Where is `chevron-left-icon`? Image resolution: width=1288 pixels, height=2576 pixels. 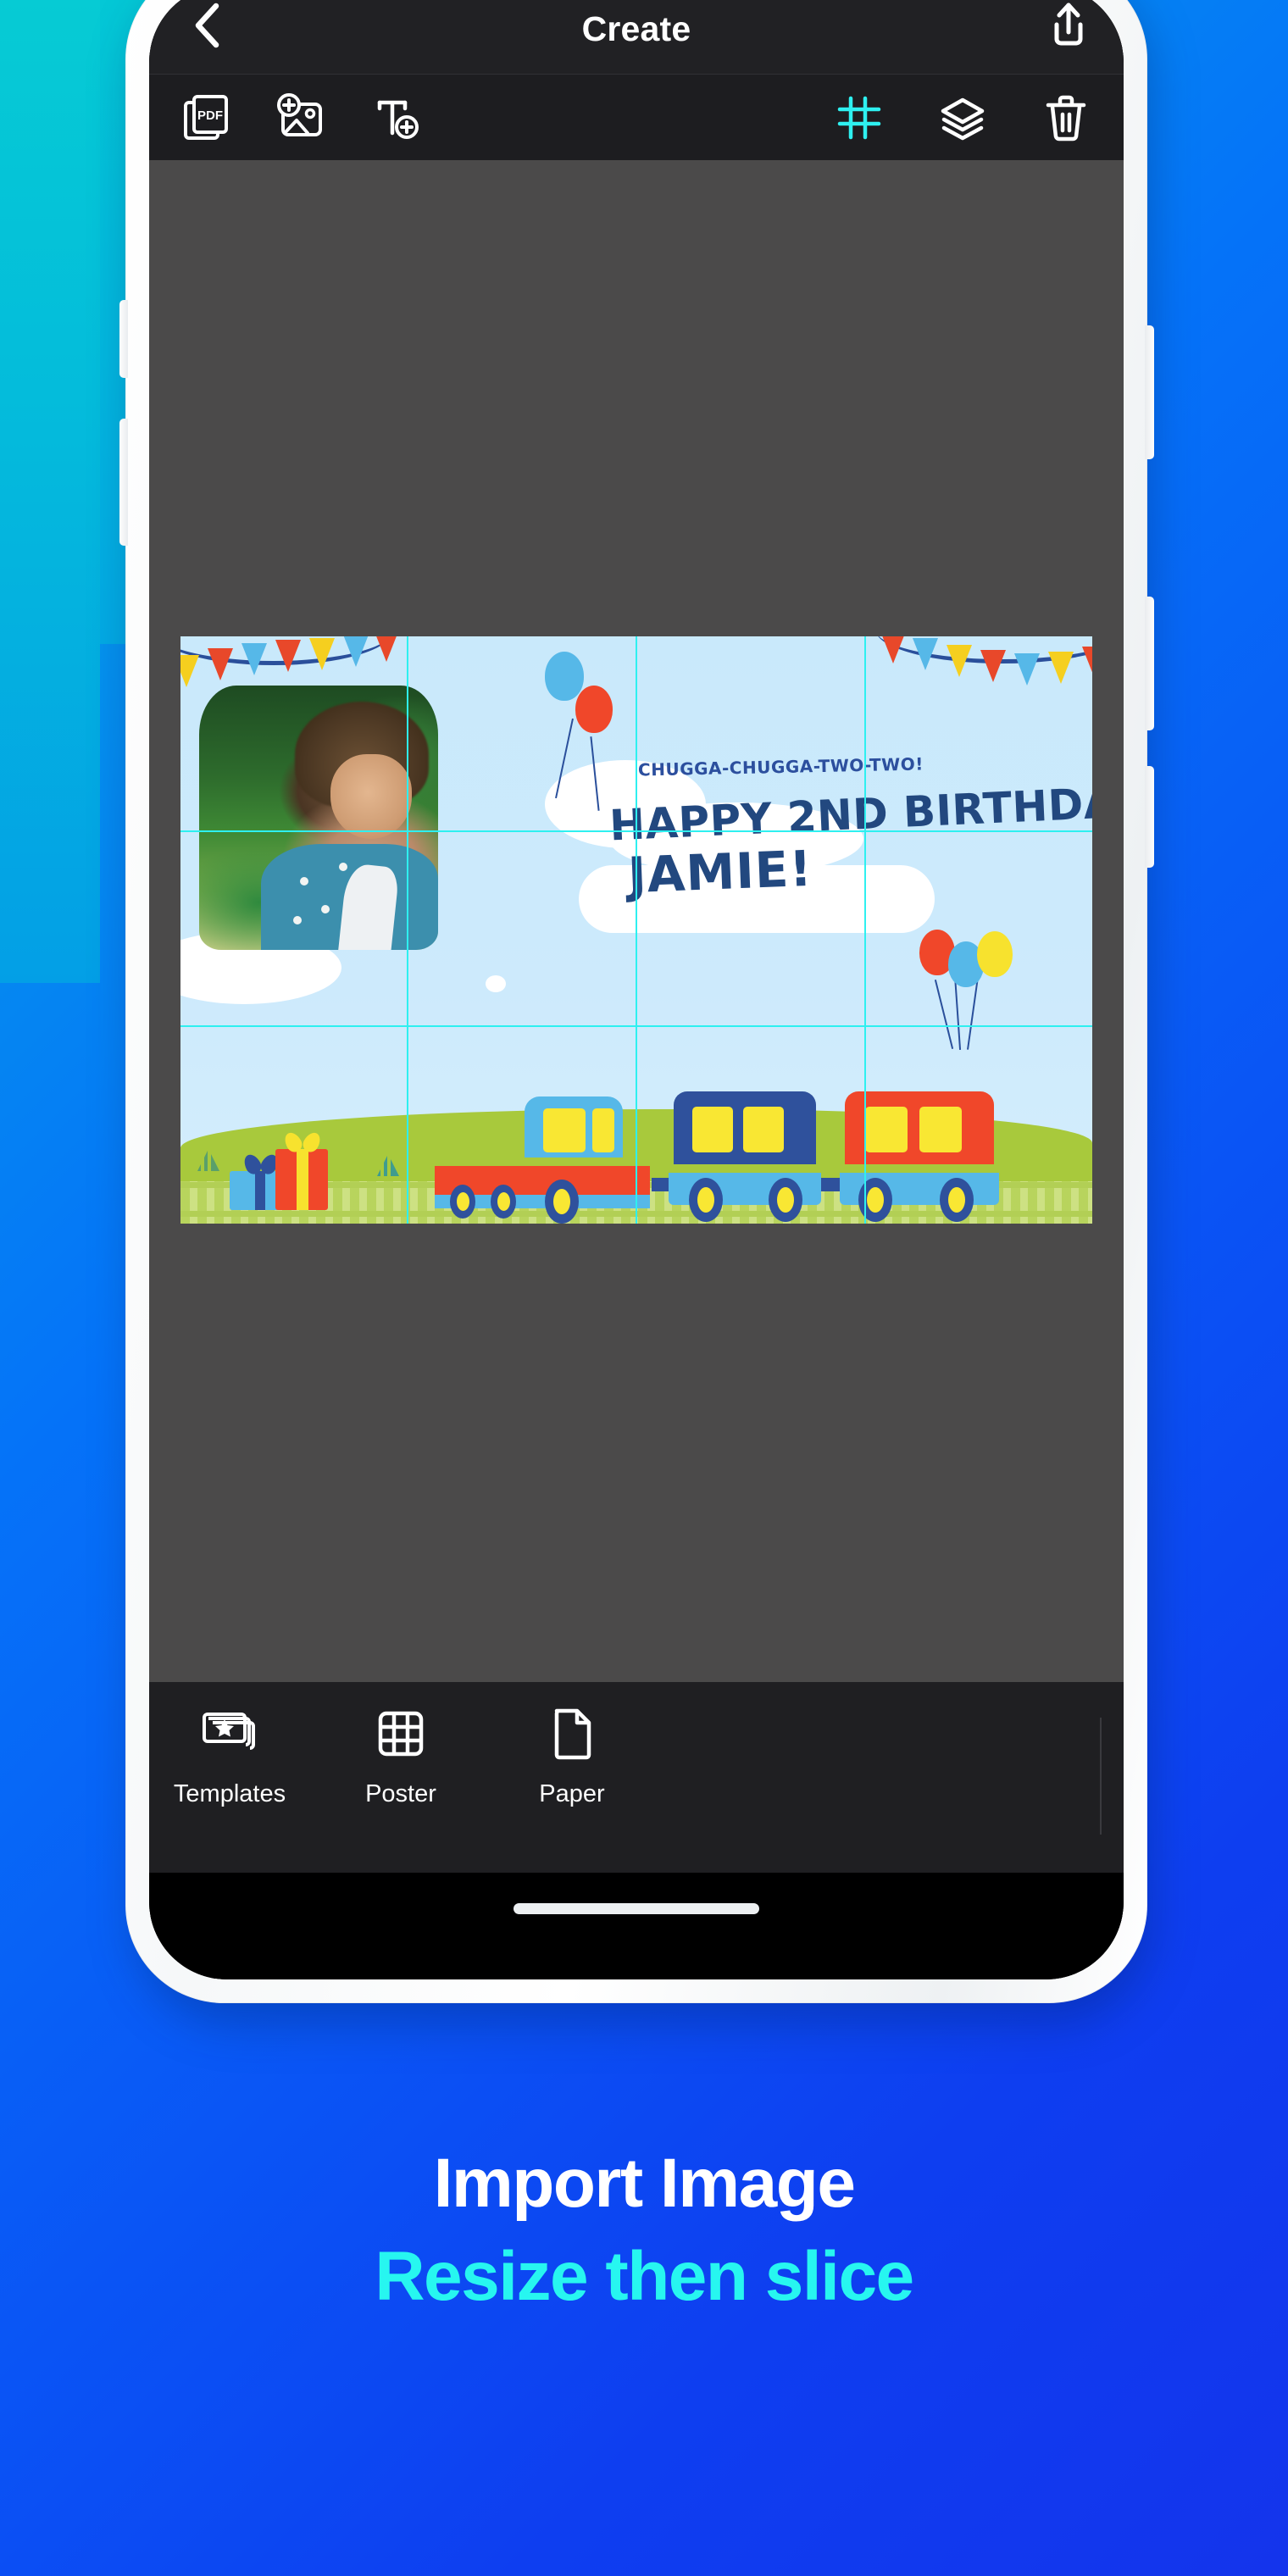
chevron-left-icon is located at coordinates (207, 25).